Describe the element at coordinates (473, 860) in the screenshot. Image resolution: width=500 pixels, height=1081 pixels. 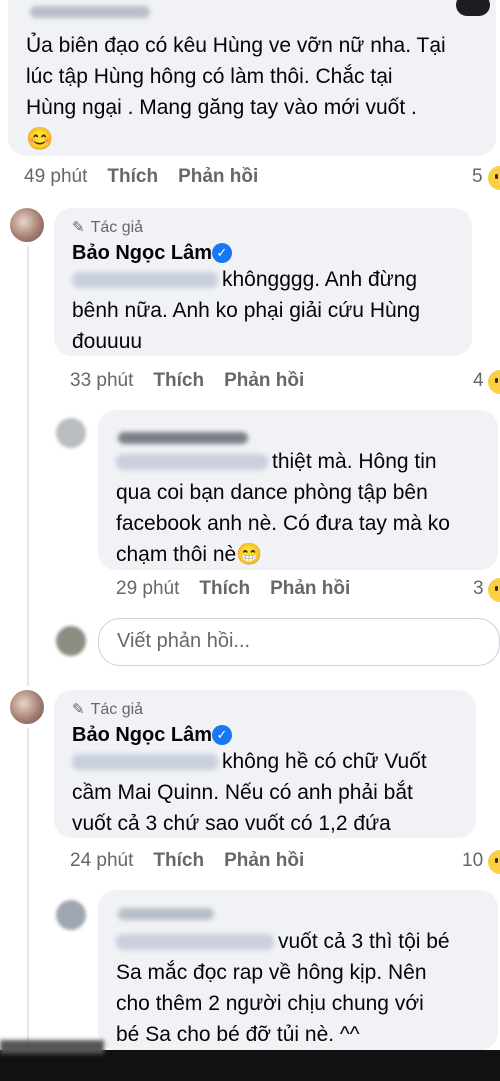
I see `reaction-count: 10` at that location.